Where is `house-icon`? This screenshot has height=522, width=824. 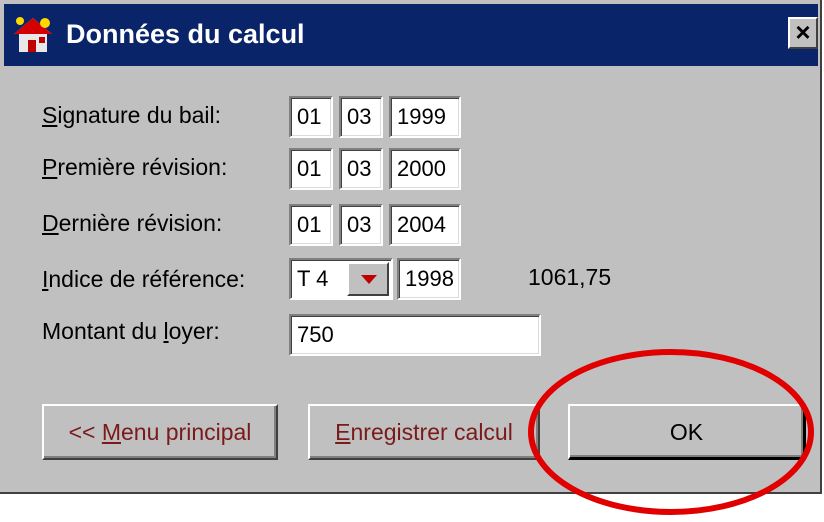
house-icon is located at coordinates (33, 34).